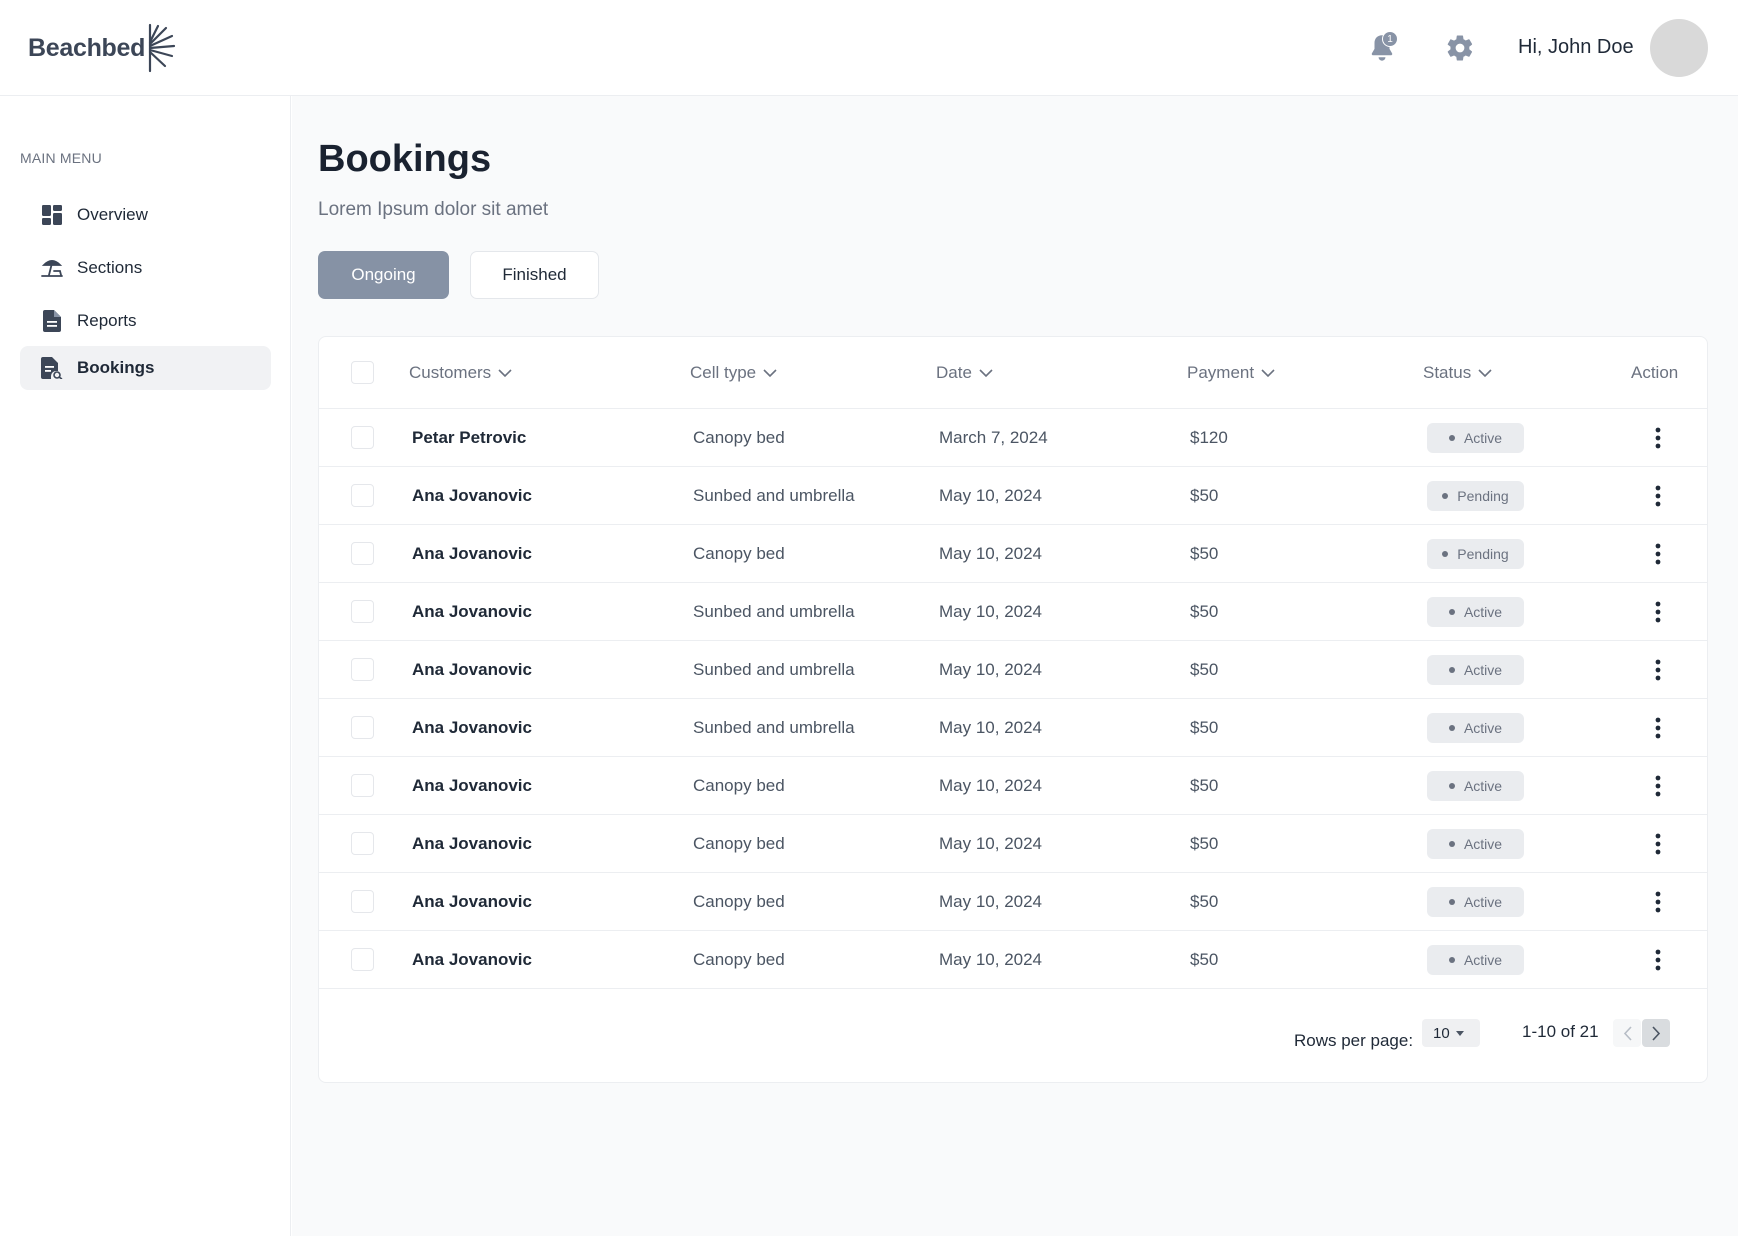 Image resolution: width=1738 pixels, height=1236 pixels. I want to click on gear-icon, so click(1460, 48).